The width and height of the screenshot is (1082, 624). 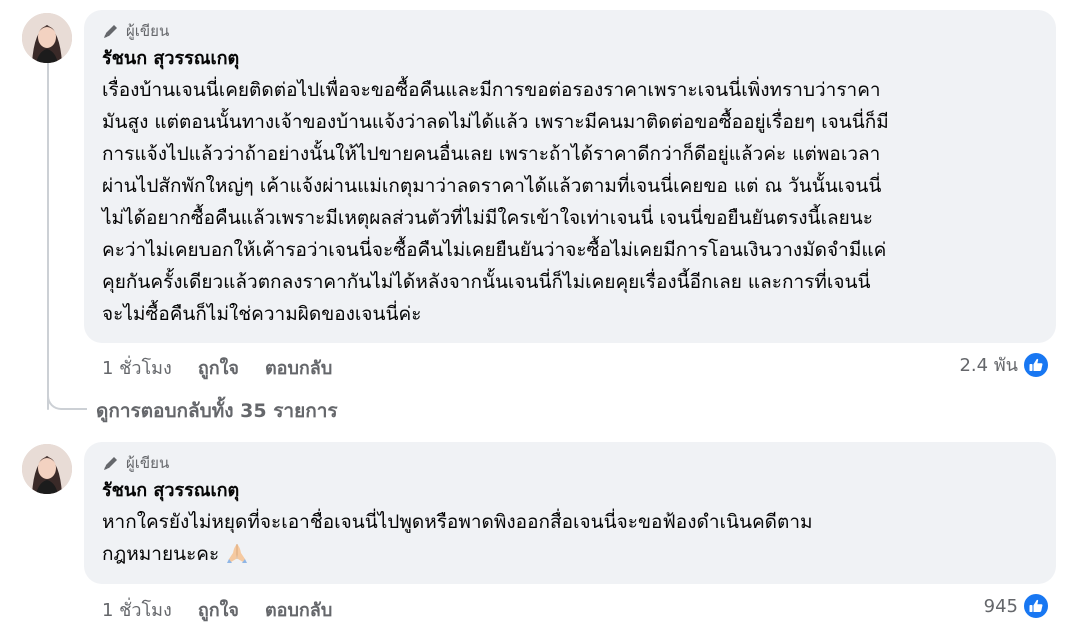 What do you see at coordinates (48, 236) in the screenshot?
I see `thread-line` at bounding box center [48, 236].